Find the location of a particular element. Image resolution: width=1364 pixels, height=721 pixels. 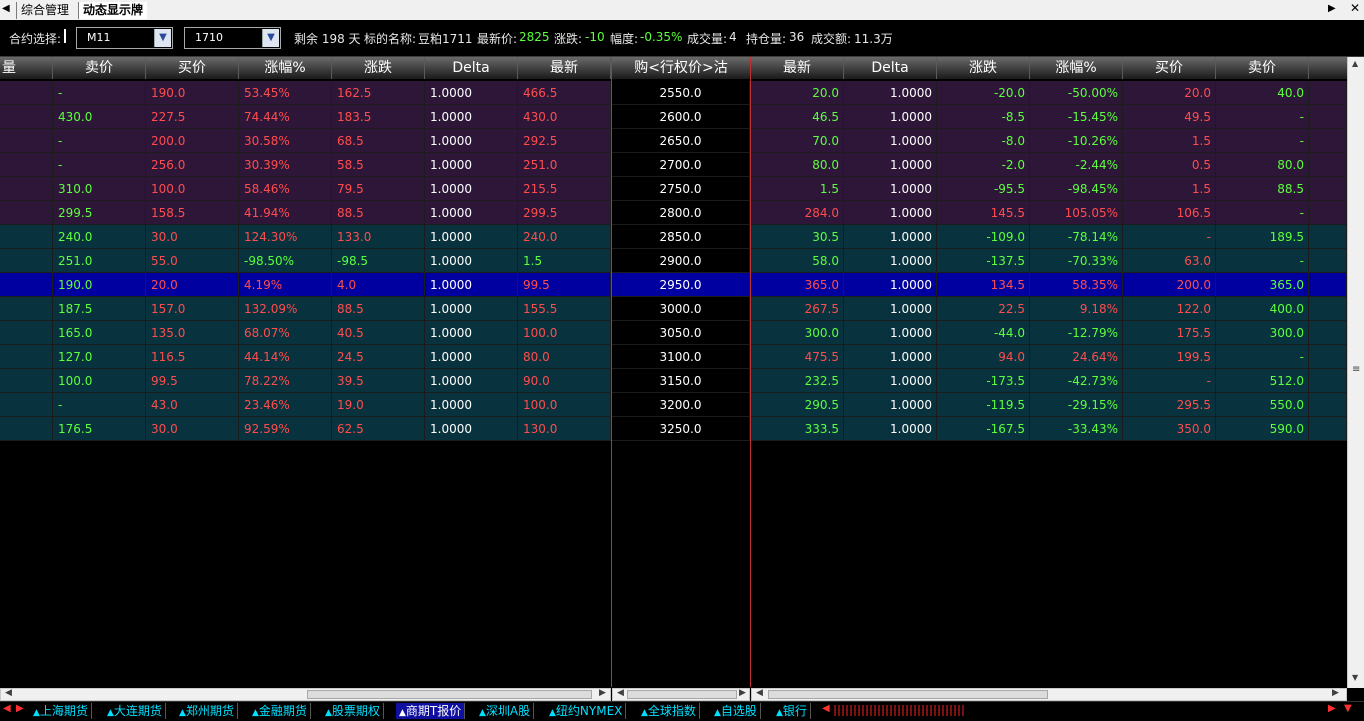

call-bid-cell: 55.0 is located at coordinates (192, 261).